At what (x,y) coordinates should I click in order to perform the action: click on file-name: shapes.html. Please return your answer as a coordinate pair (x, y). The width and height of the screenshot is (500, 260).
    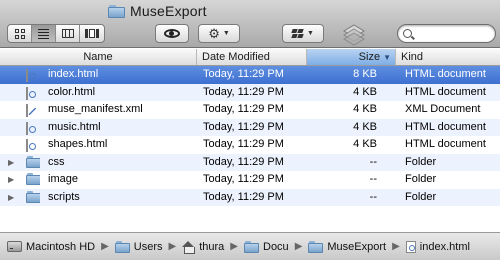
    Looking at the image, I should click on (78, 144).